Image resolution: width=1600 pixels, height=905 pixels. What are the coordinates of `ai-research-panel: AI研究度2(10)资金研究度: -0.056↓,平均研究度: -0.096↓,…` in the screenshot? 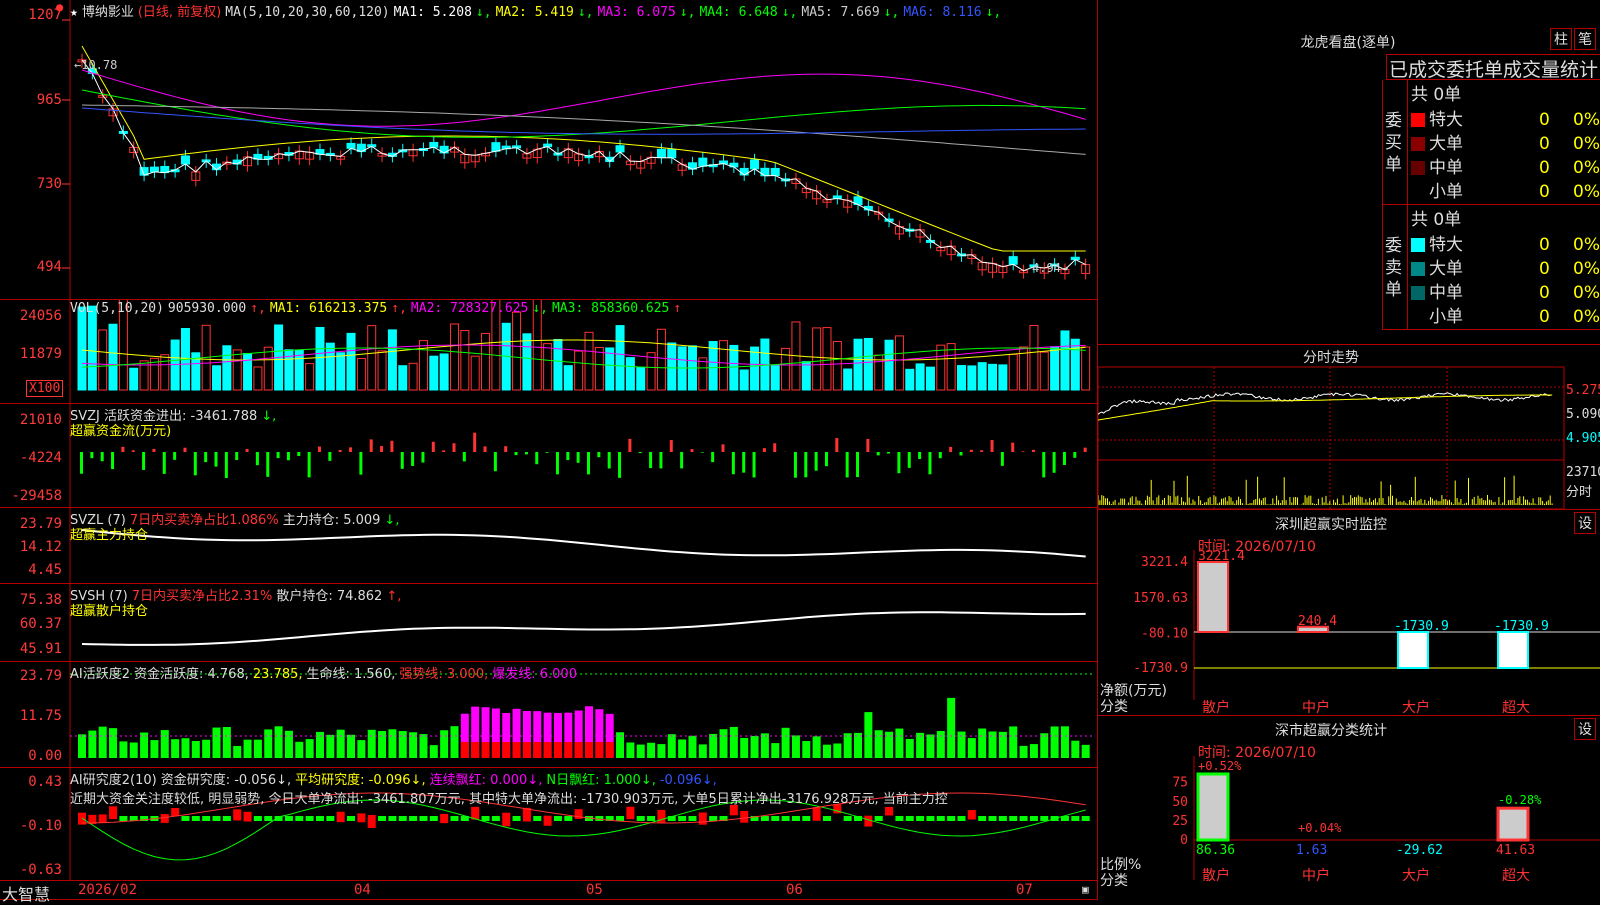 It's located at (549, 824).